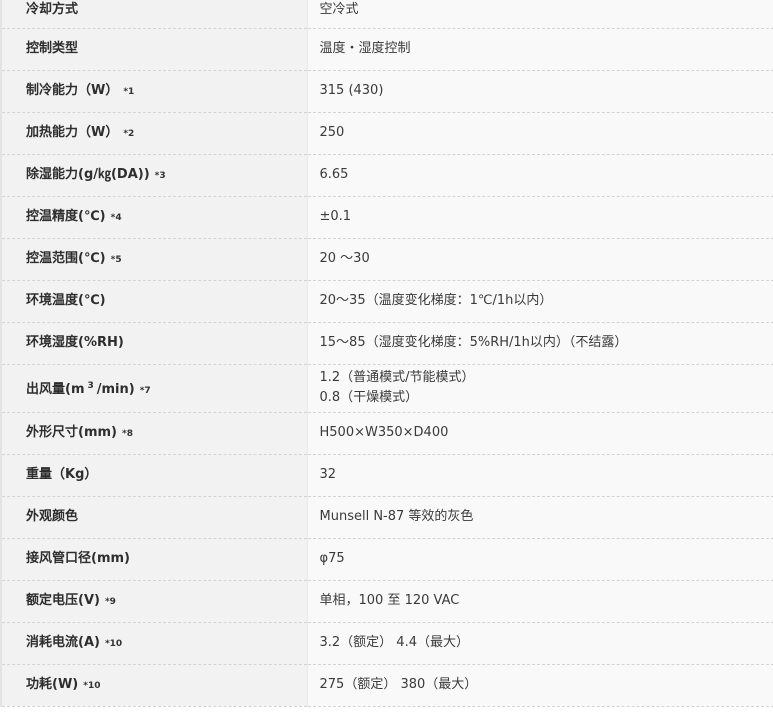 The width and height of the screenshot is (773, 725). Describe the element at coordinates (154, 643) in the screenshot. I see `spec-label: 消耗电流(A) *10` at that location.